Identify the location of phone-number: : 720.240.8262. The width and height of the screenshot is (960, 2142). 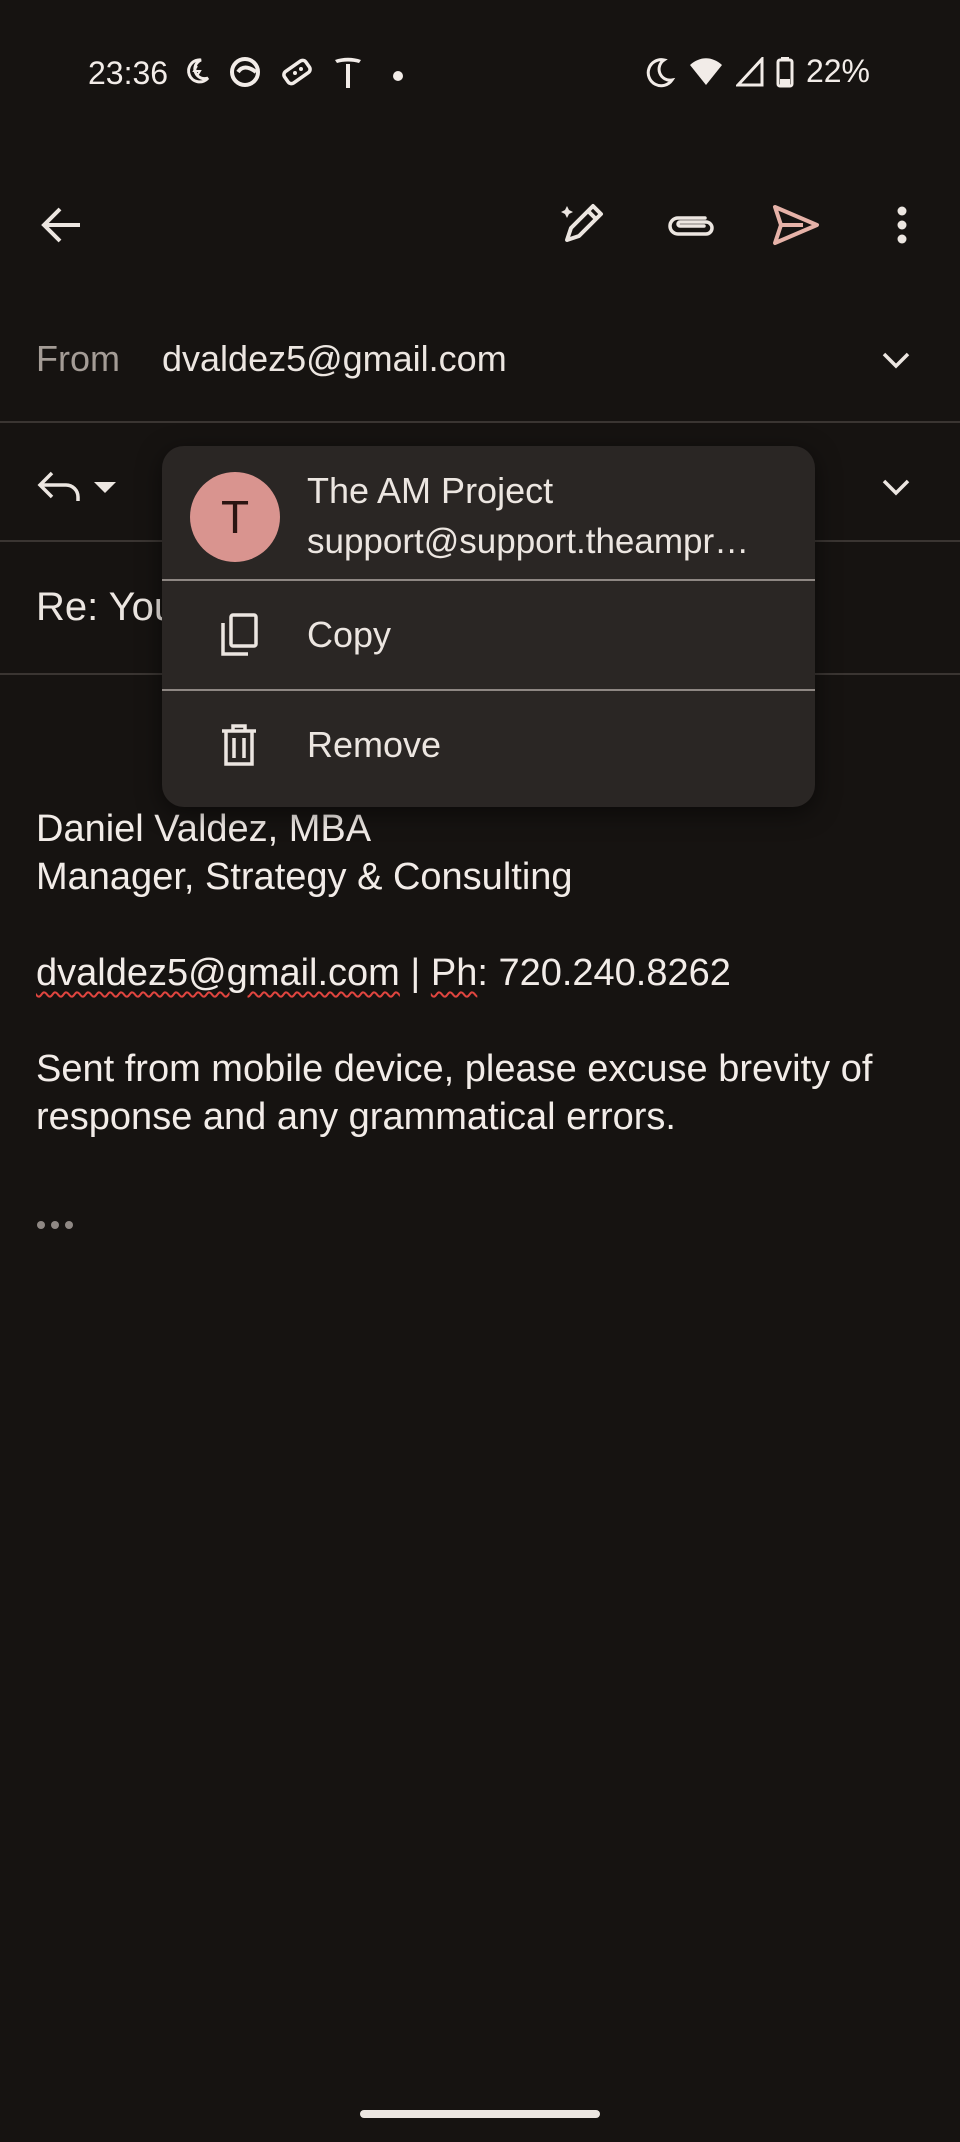
(604, 973).